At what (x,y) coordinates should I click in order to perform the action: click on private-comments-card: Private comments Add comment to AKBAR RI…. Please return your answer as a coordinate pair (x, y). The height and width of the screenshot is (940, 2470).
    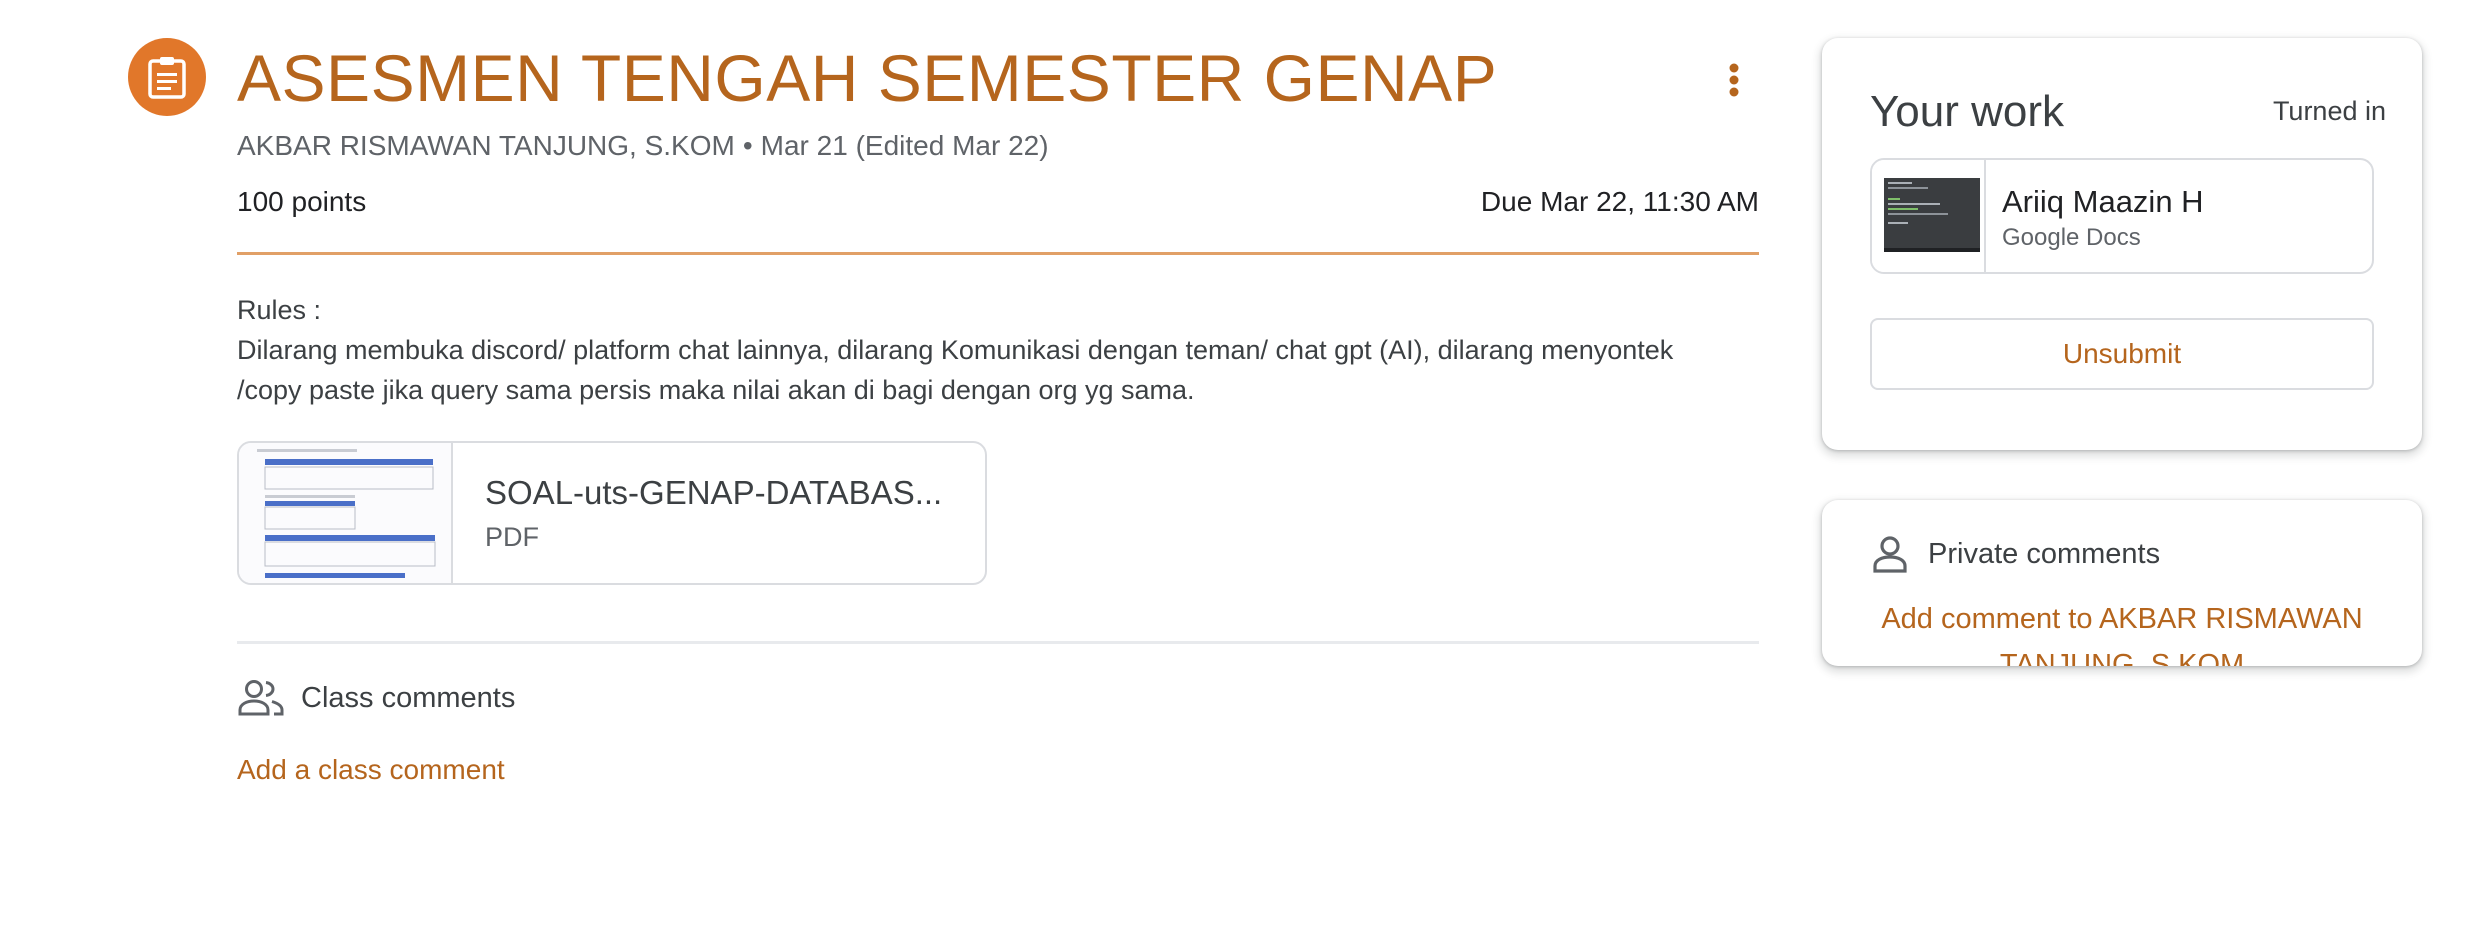
    Looking at the image, I should click on (2122, 583).